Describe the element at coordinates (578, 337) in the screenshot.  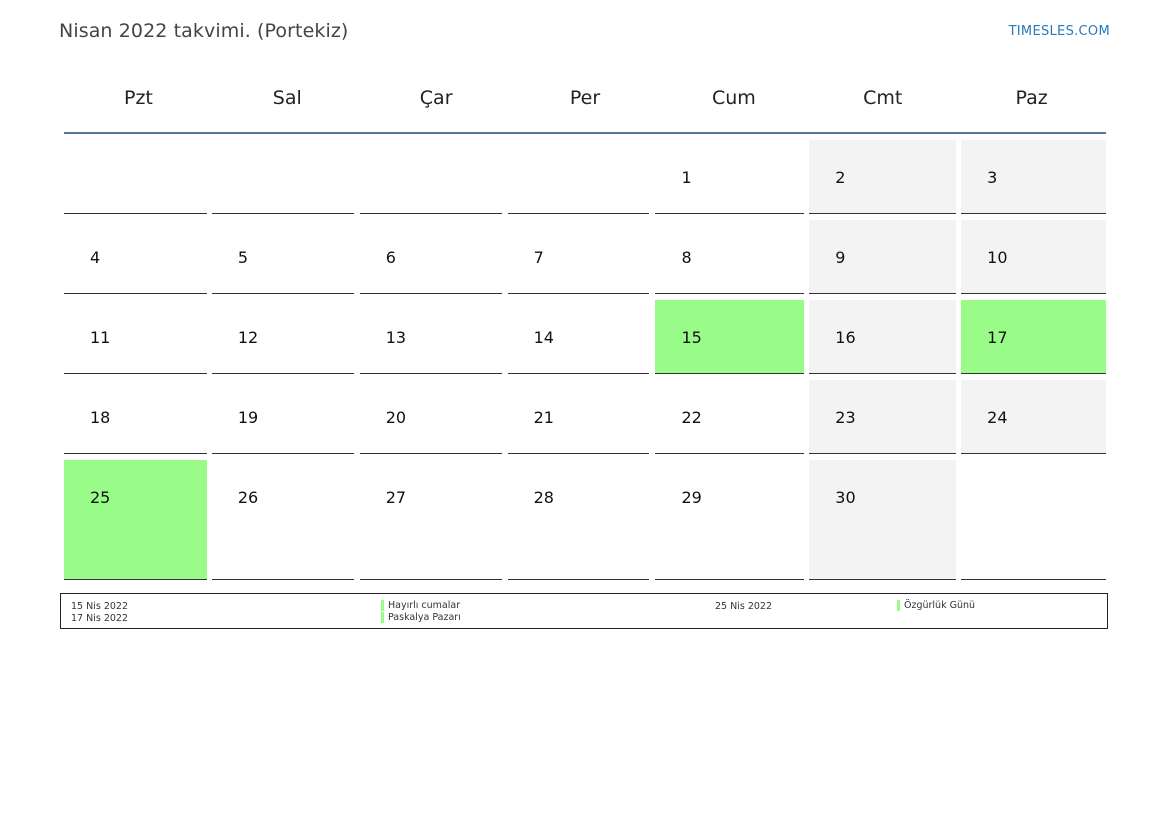
I see `day-cell: 14` at that location.